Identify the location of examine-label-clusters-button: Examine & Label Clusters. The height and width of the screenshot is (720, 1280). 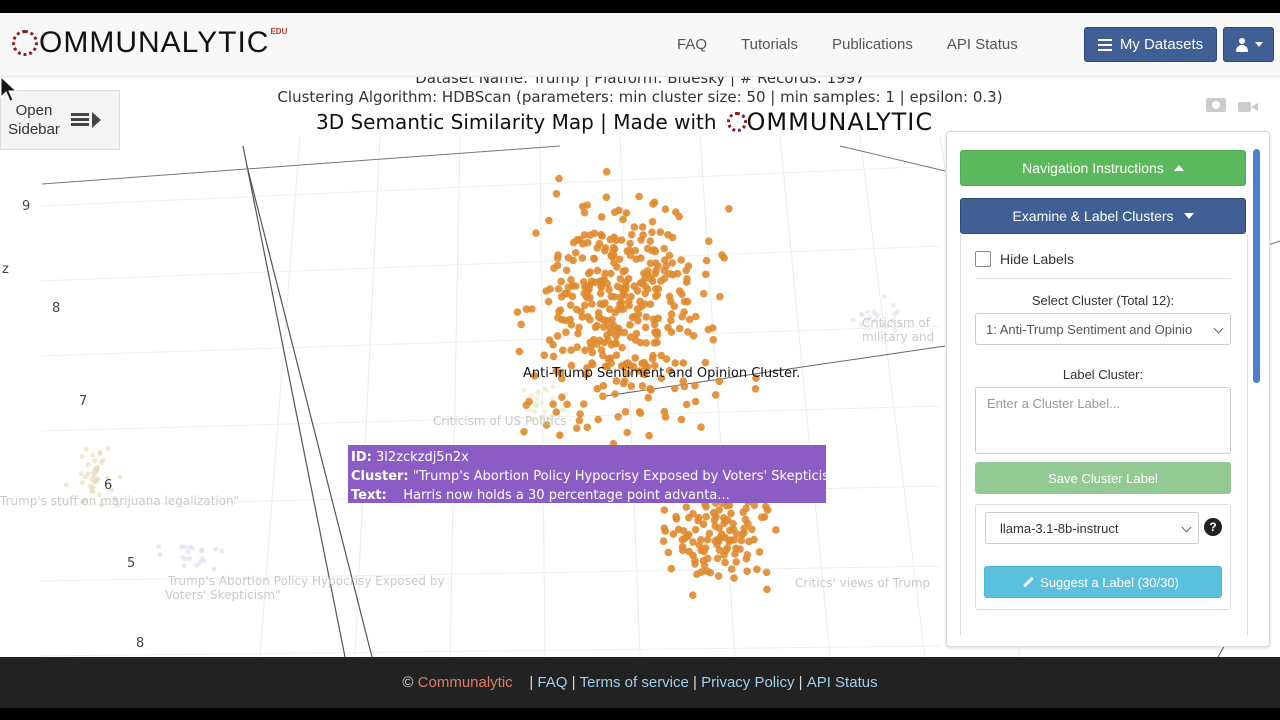
(1103, 216).